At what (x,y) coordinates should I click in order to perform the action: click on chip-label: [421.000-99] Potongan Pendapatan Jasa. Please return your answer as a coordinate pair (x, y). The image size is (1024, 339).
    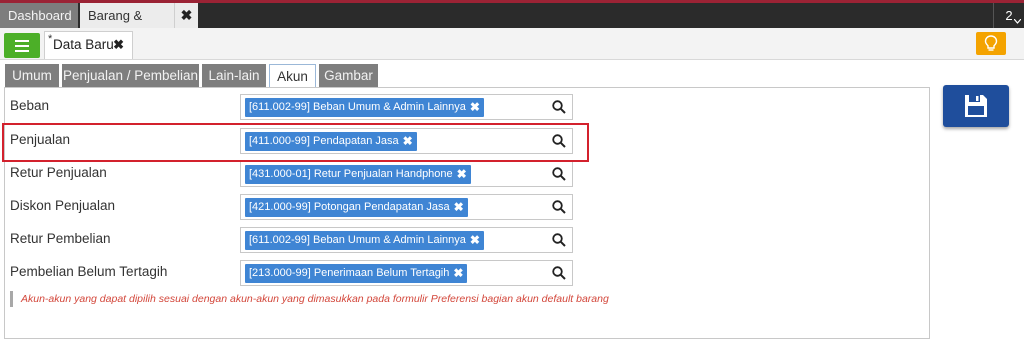
    Looking at the image, I should click on (349, 207).